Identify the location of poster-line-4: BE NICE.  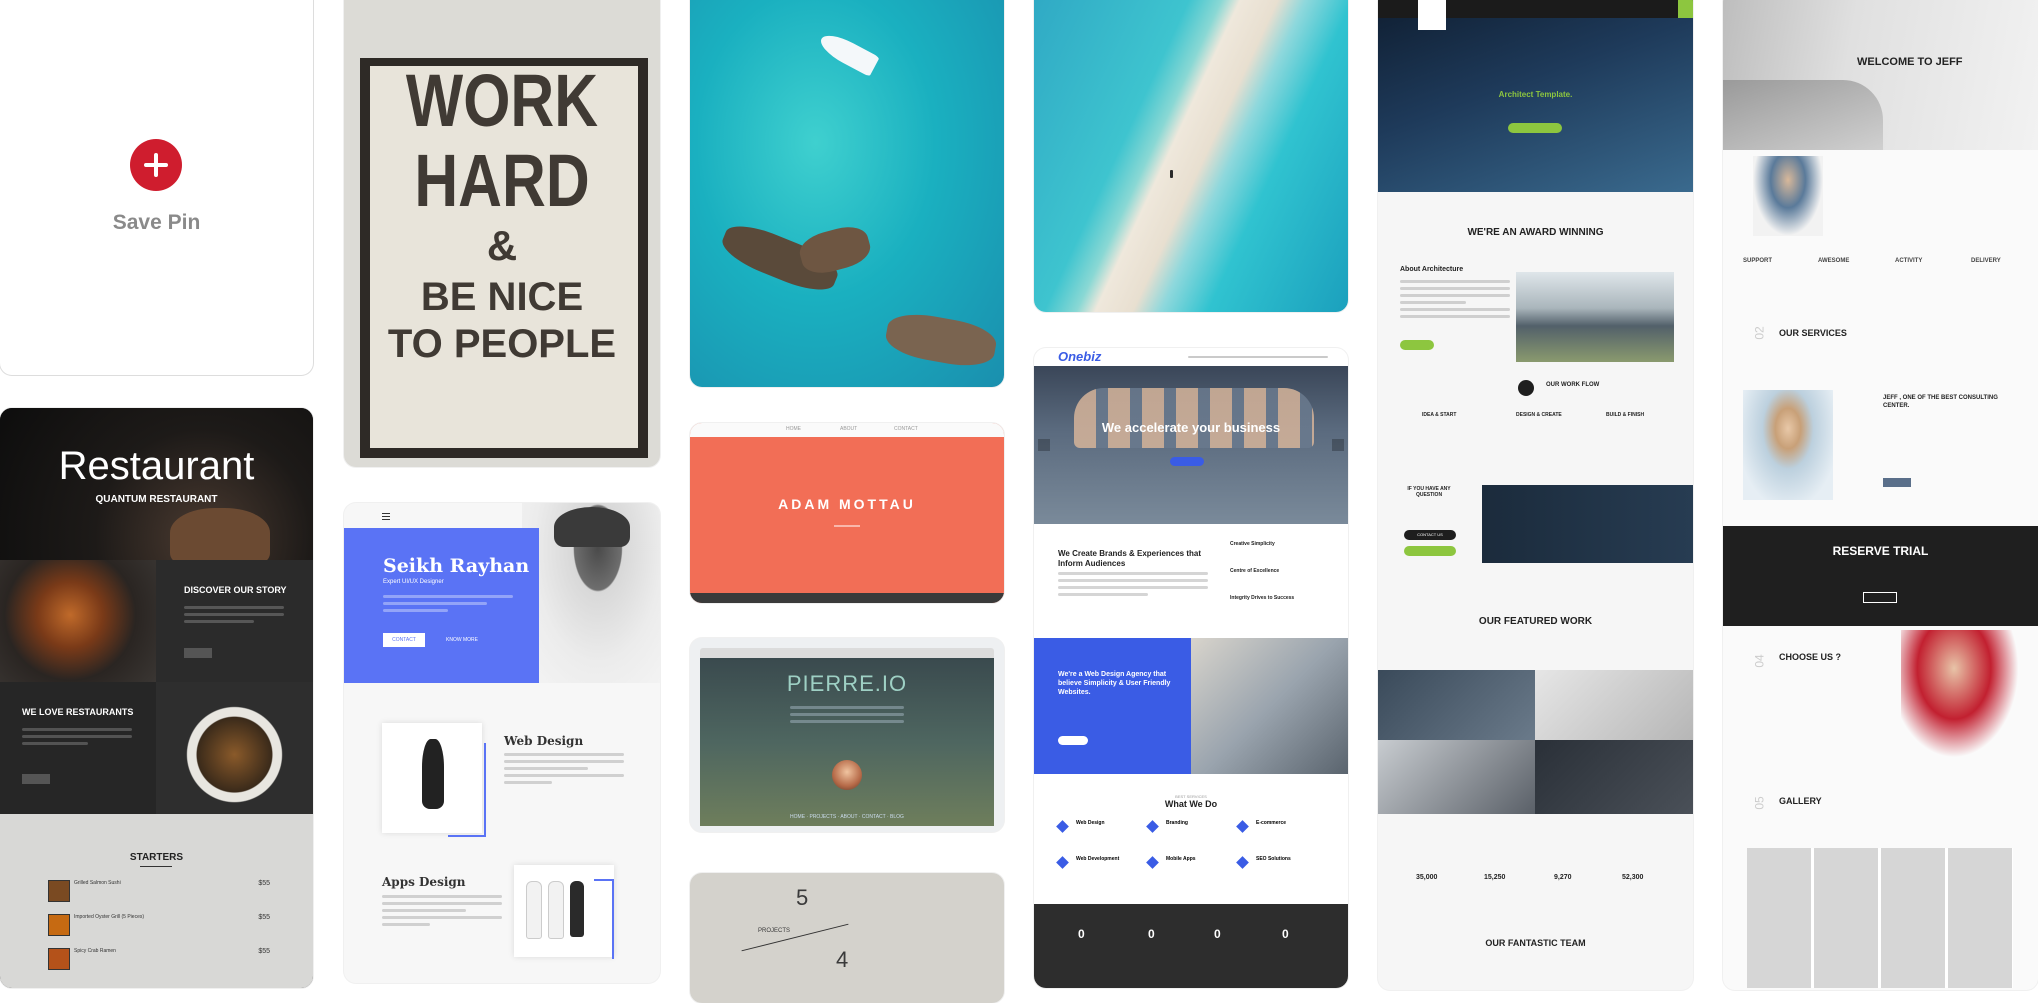
(502, 297).